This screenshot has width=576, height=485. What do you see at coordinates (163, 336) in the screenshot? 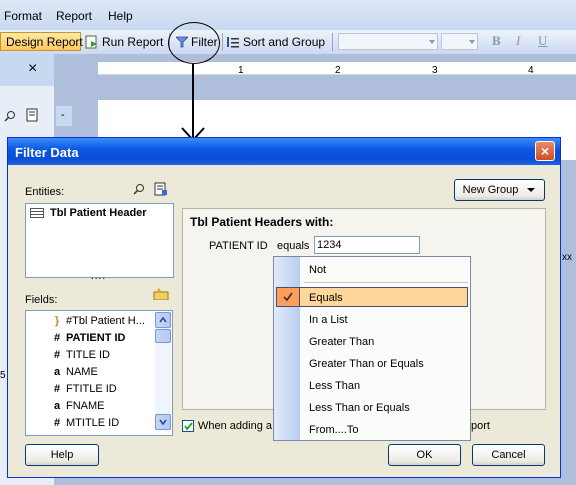
I see `scroll-thumb` at bounding box center [163, 336].